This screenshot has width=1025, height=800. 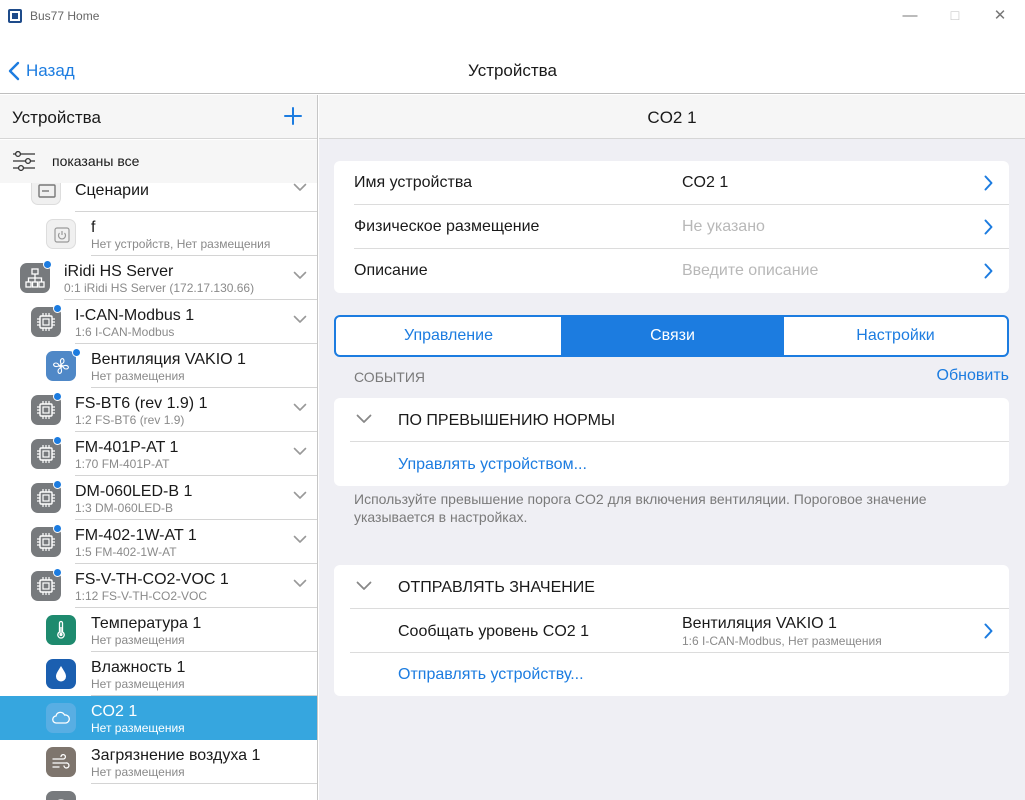 I want to click on sidebar-item: Сценарии, so click(x=158, y=197).